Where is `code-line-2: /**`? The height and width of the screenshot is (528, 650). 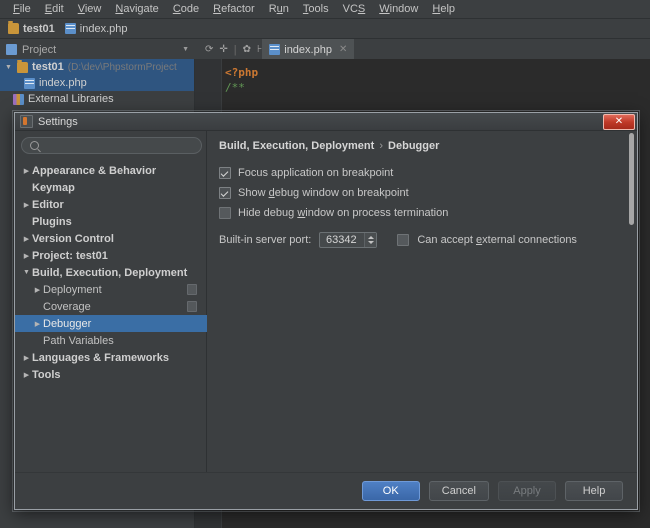
code-line-2: /** is located at coordinates (235, 87).